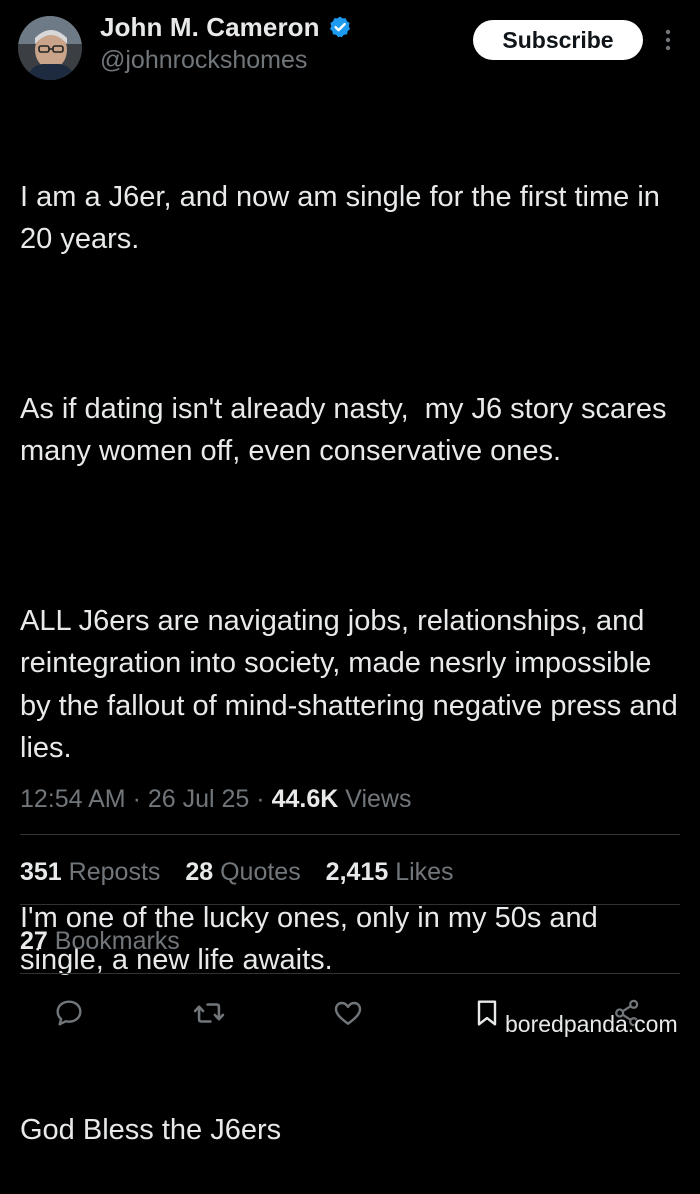 Image resolution: width=700 pixels, height=1194 pixels. I want to click on author-display-name: John M. Cameron, so click(210, 27).